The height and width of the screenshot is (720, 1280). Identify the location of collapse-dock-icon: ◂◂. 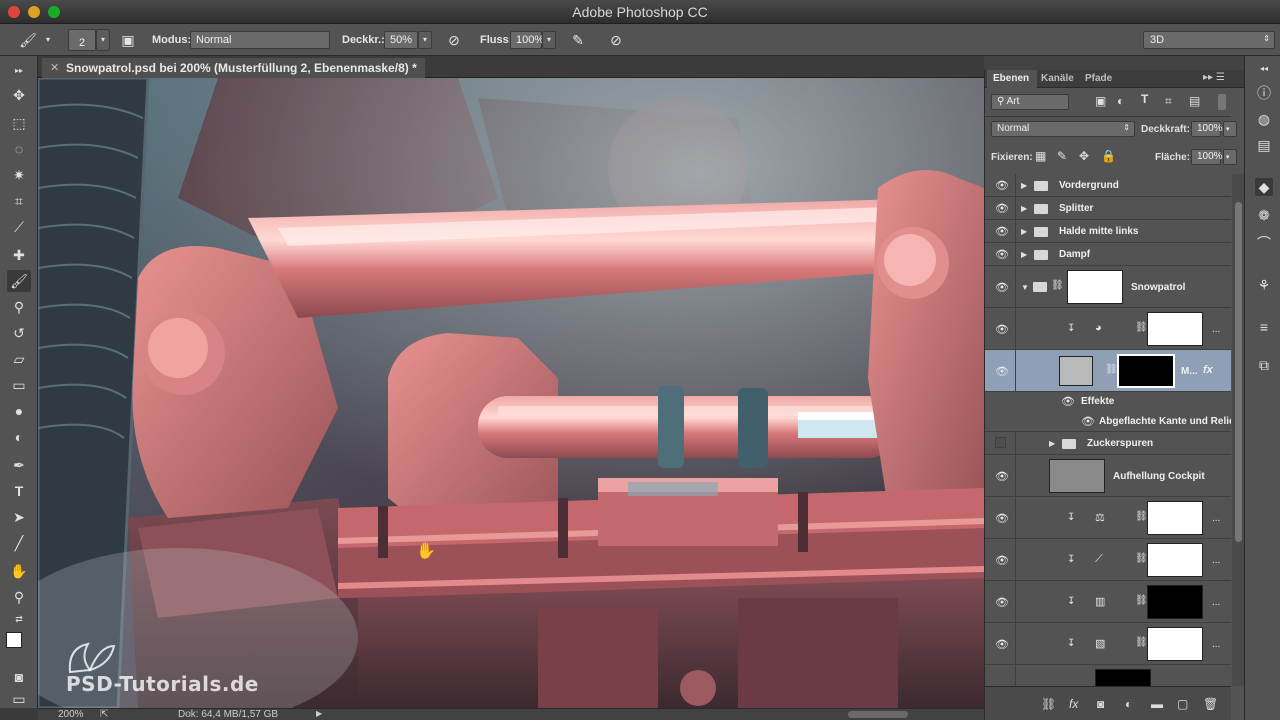
(1264, 69).